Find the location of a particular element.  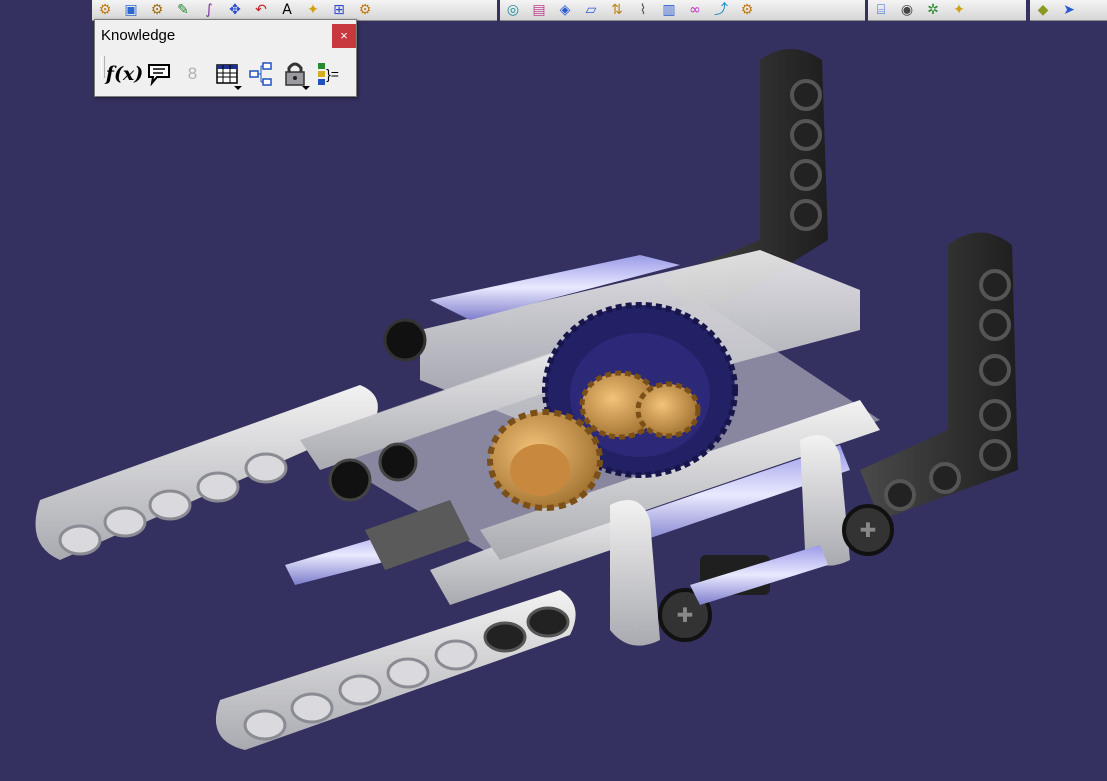

parameters-tree-icon is located at coordinates (260, 74).